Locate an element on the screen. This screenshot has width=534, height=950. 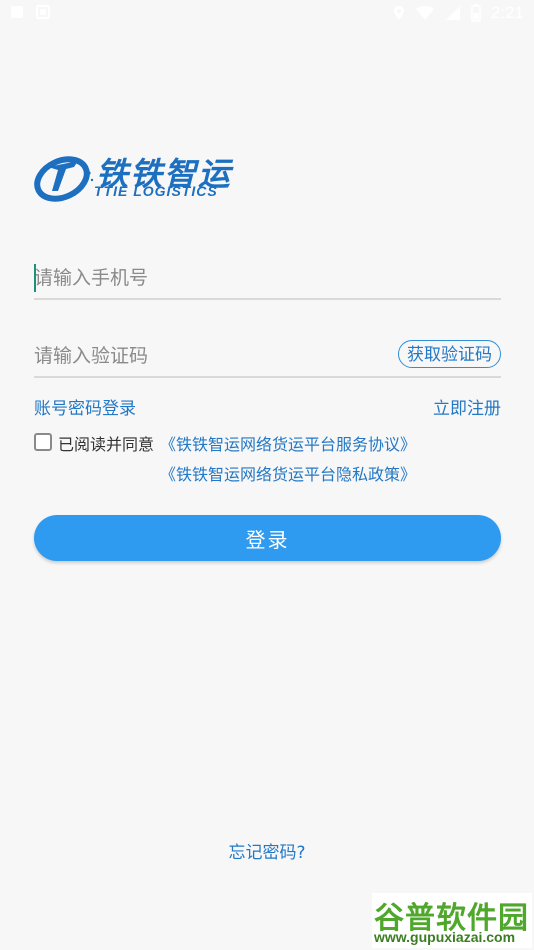
get-code-button: 获取验证码 is located at coordinates (449, 354).